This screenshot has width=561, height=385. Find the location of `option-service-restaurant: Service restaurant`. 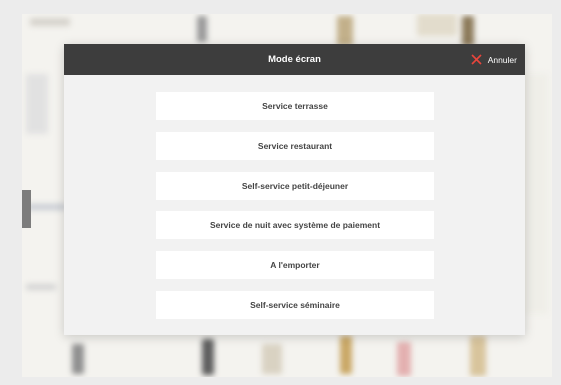

option-service-restaurant: Service restaurant is located at coordinates (295, 145).